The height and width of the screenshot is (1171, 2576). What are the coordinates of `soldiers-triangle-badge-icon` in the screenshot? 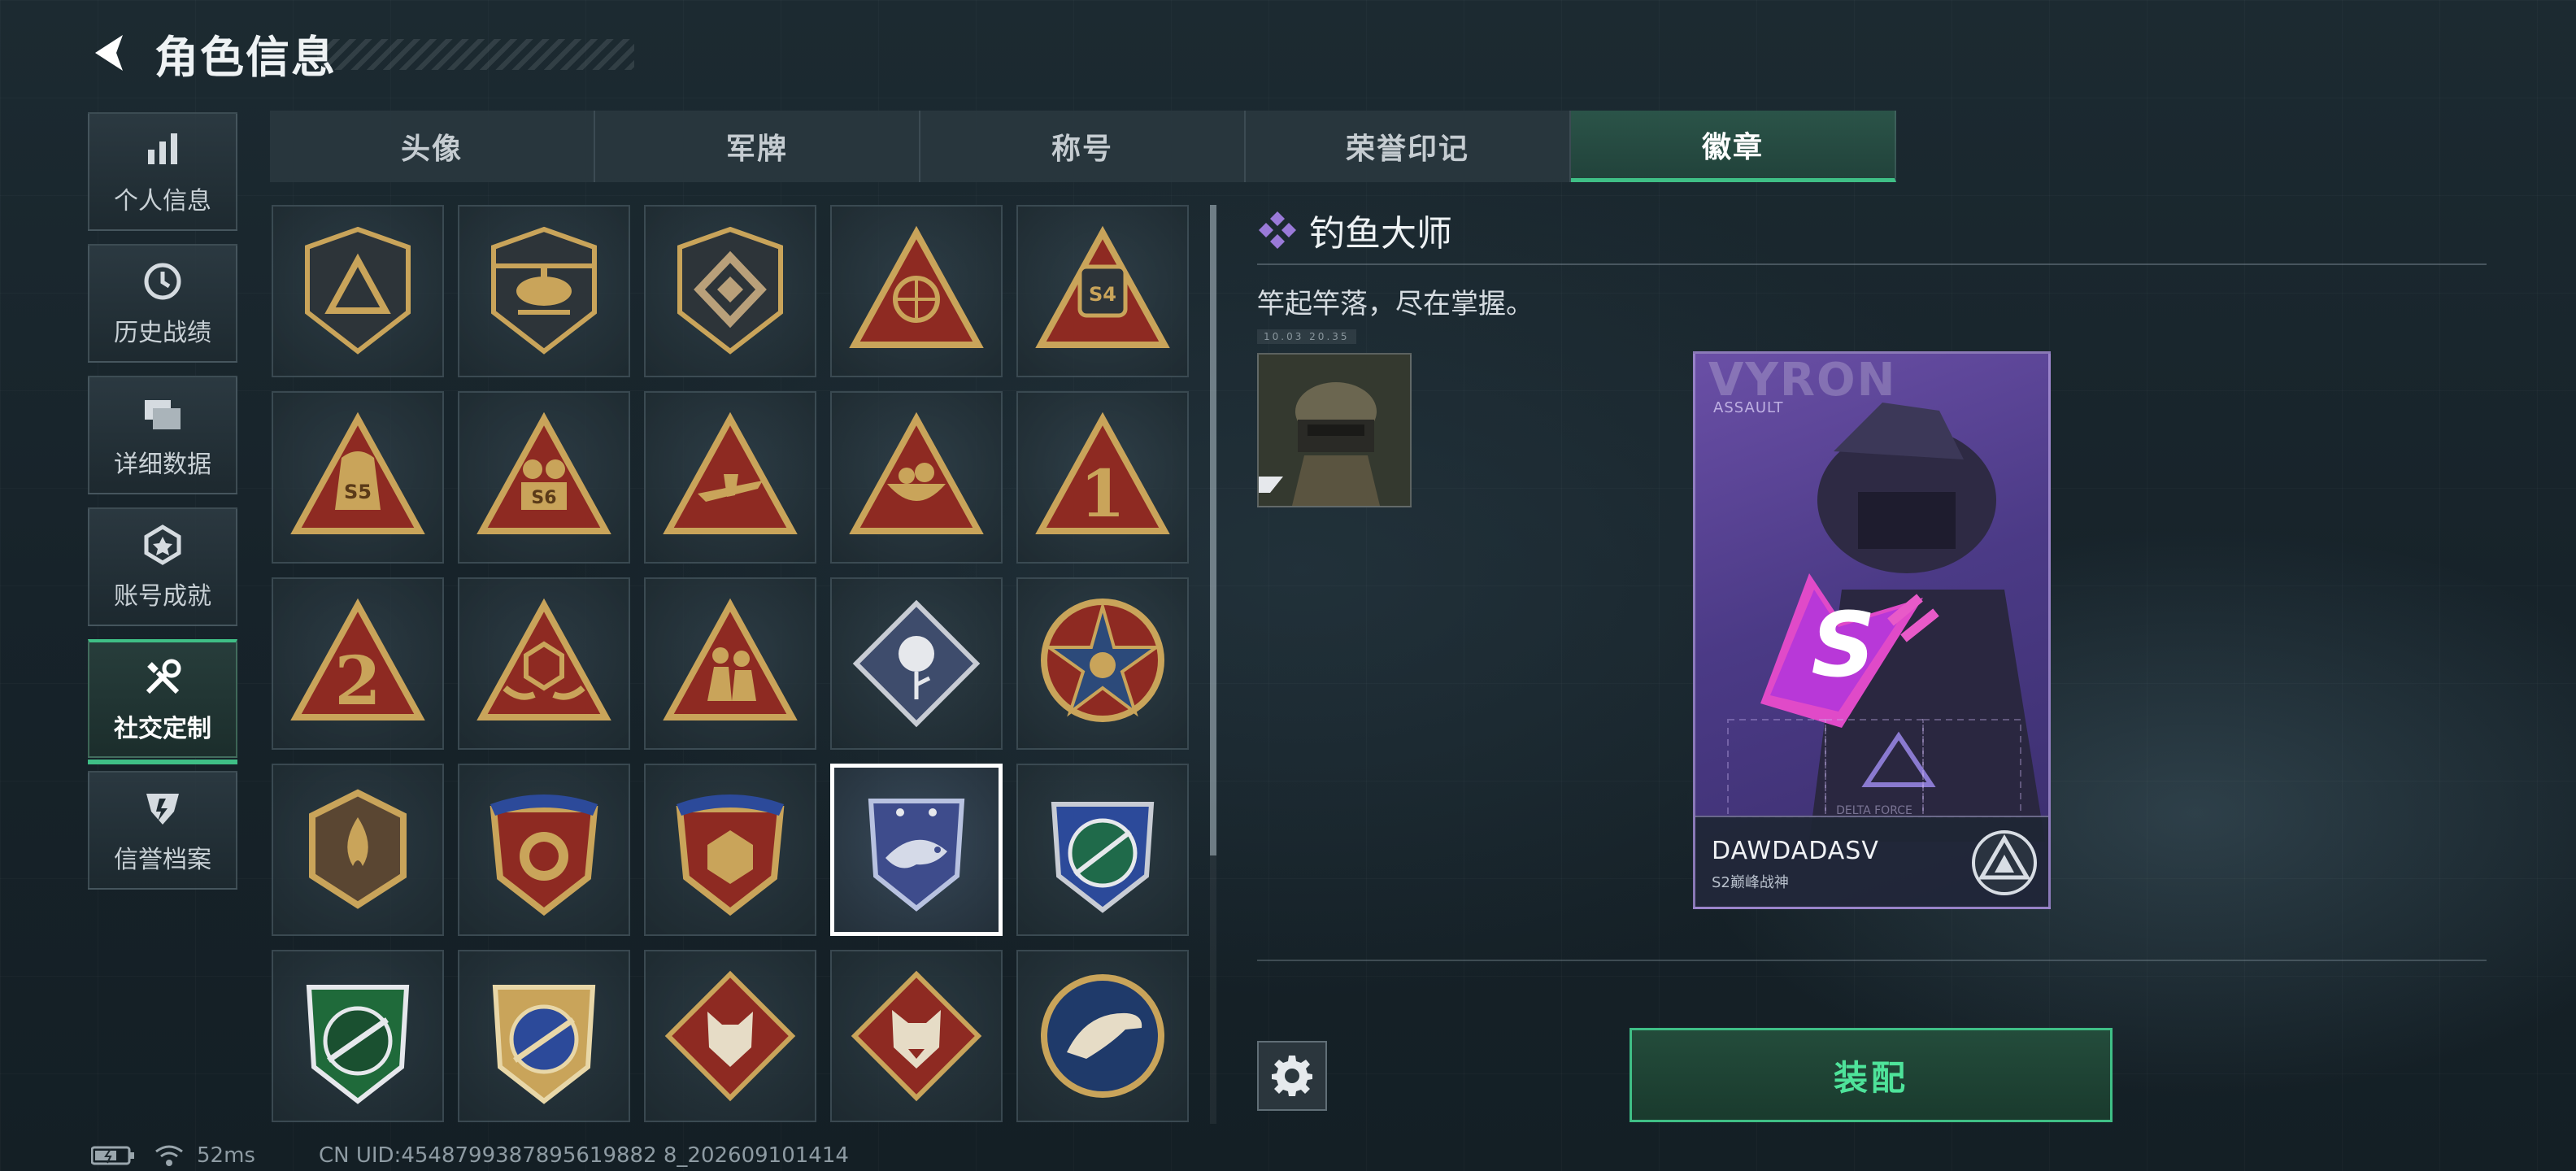 It's located at (731, 659).